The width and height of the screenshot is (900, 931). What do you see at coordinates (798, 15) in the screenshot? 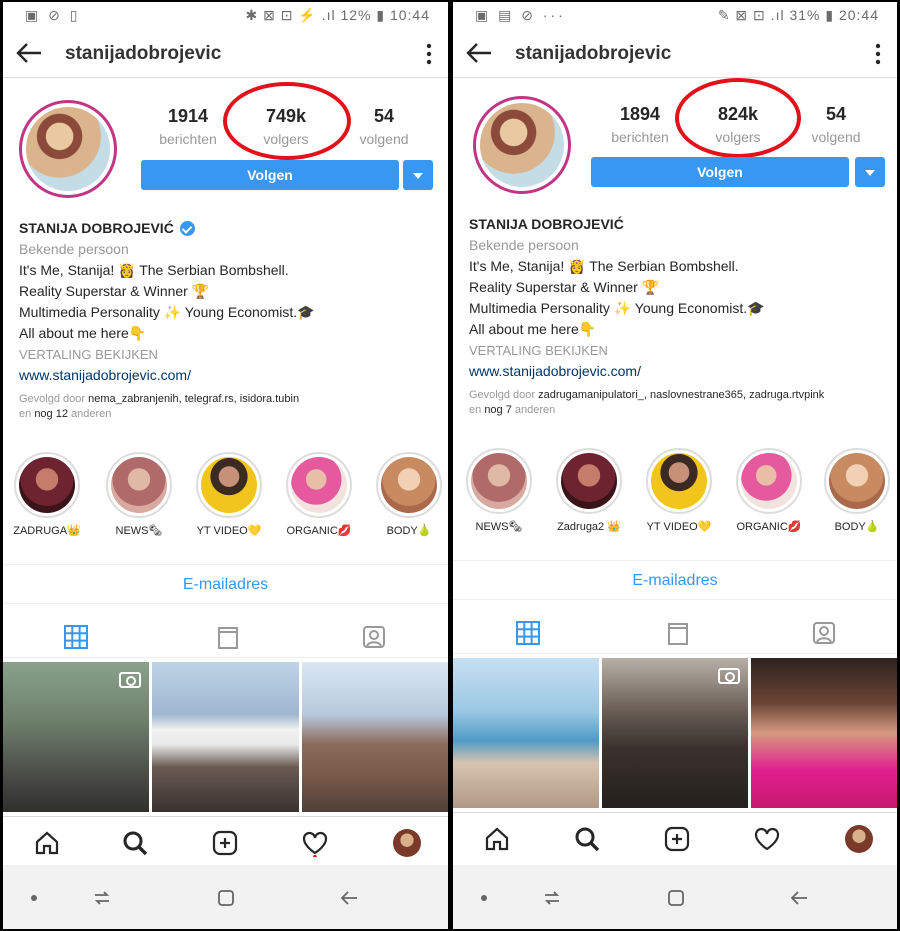
I see `status-info: ✎ ⊠ ⊡ .ıl 31% ▮ 20:44` at bounding box center [798, 15].